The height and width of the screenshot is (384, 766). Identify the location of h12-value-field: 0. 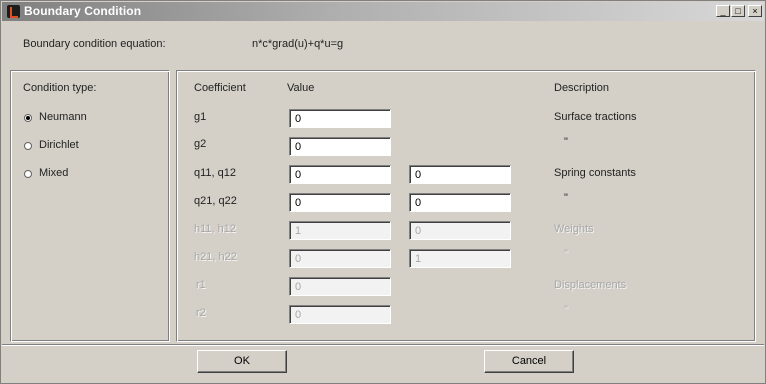
(460, 230).